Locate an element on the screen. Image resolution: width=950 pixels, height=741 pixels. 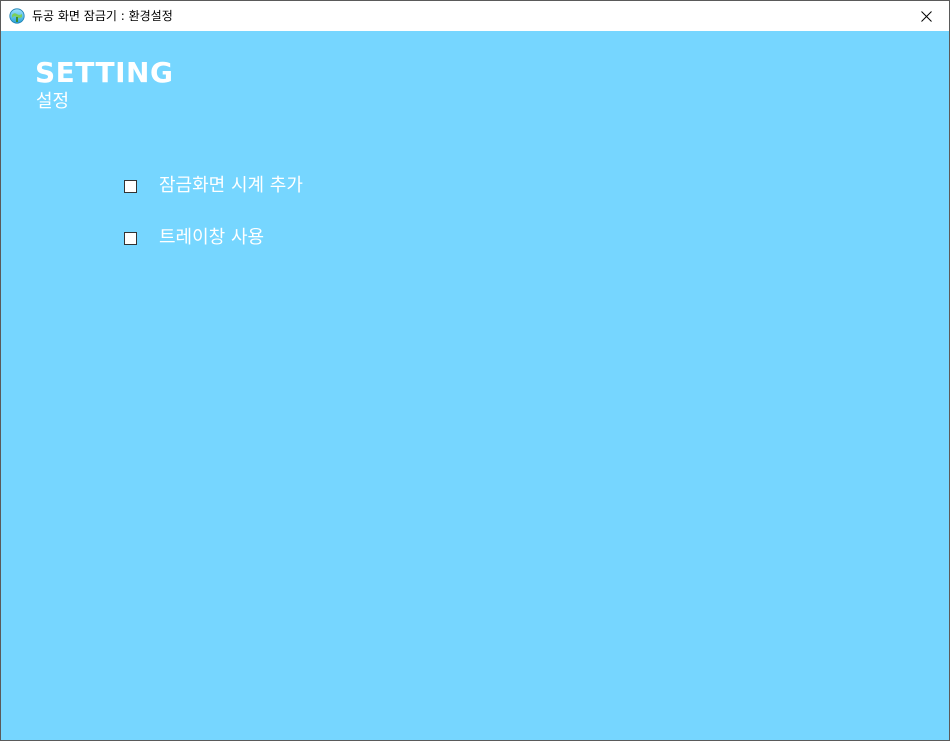
window-title: 듀공 화면 잠금기 : 환경설정 is located at coordinates (102, 16).